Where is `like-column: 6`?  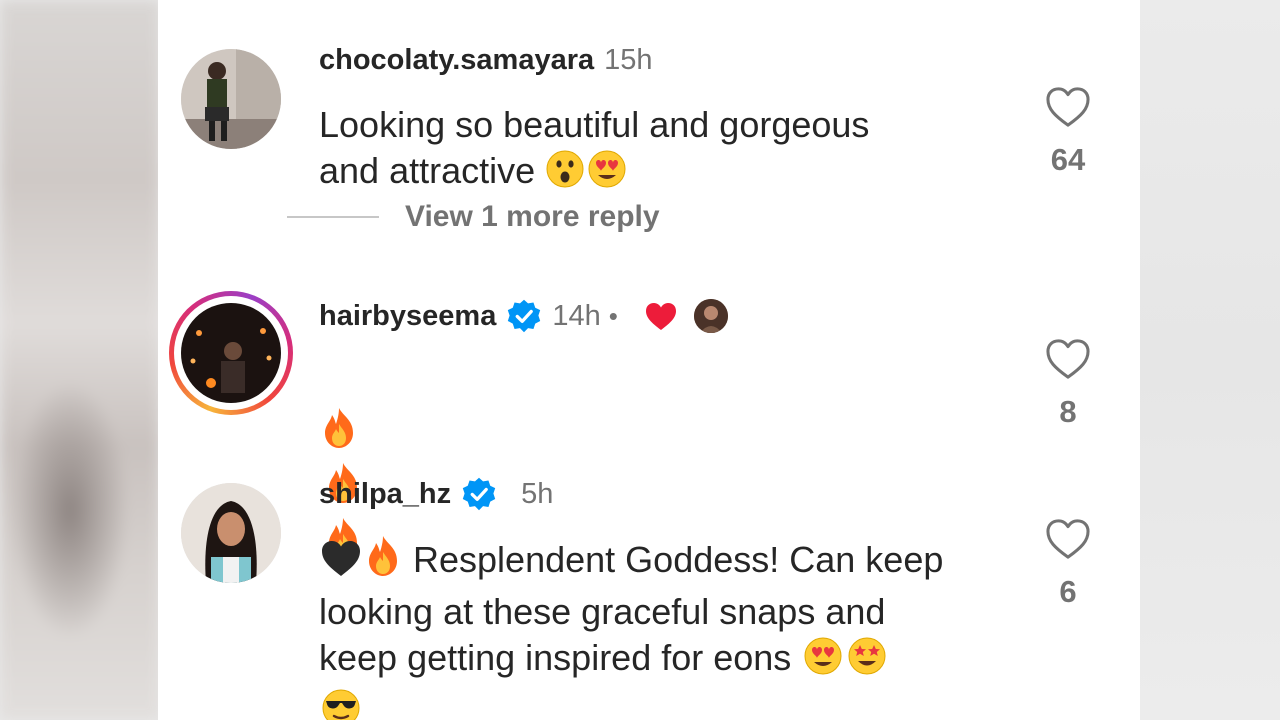 like-column: 6 is located at coordinates (1068, 564).